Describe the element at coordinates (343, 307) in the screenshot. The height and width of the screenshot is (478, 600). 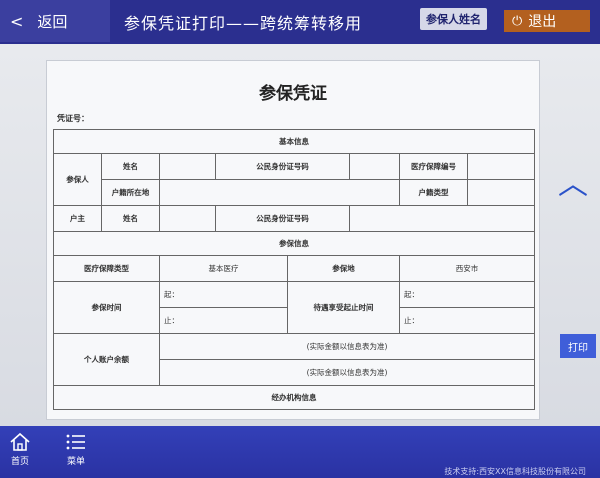
I see `waiting-period-label: 待遇享受起止时间` at that location.